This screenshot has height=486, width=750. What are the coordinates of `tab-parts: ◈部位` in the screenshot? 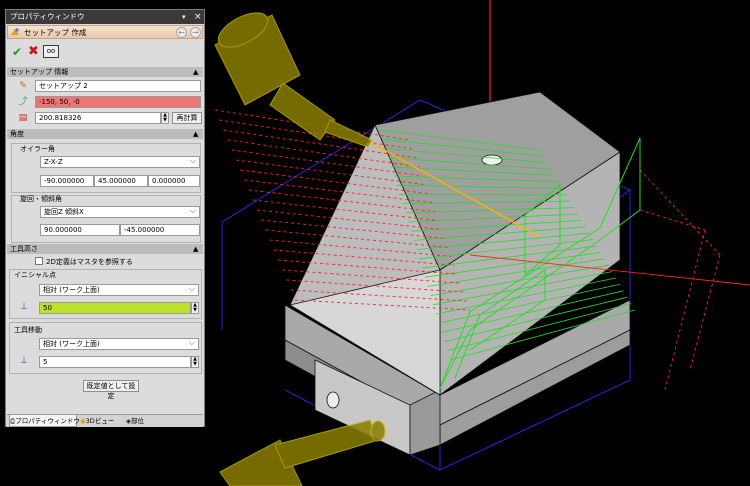 It's located at (144, 421).